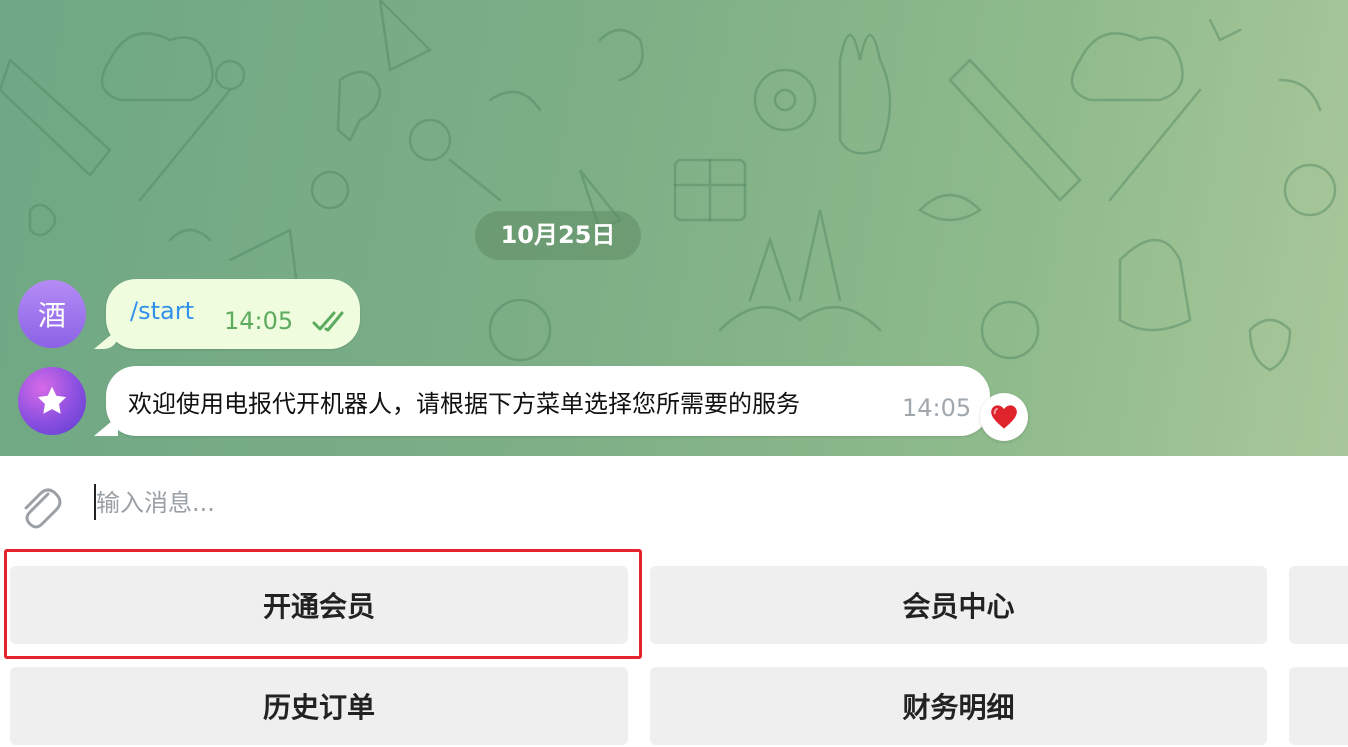 The height and width of the screenshot is (747, 1348). I want to click on star-icon, so click(52, 400).